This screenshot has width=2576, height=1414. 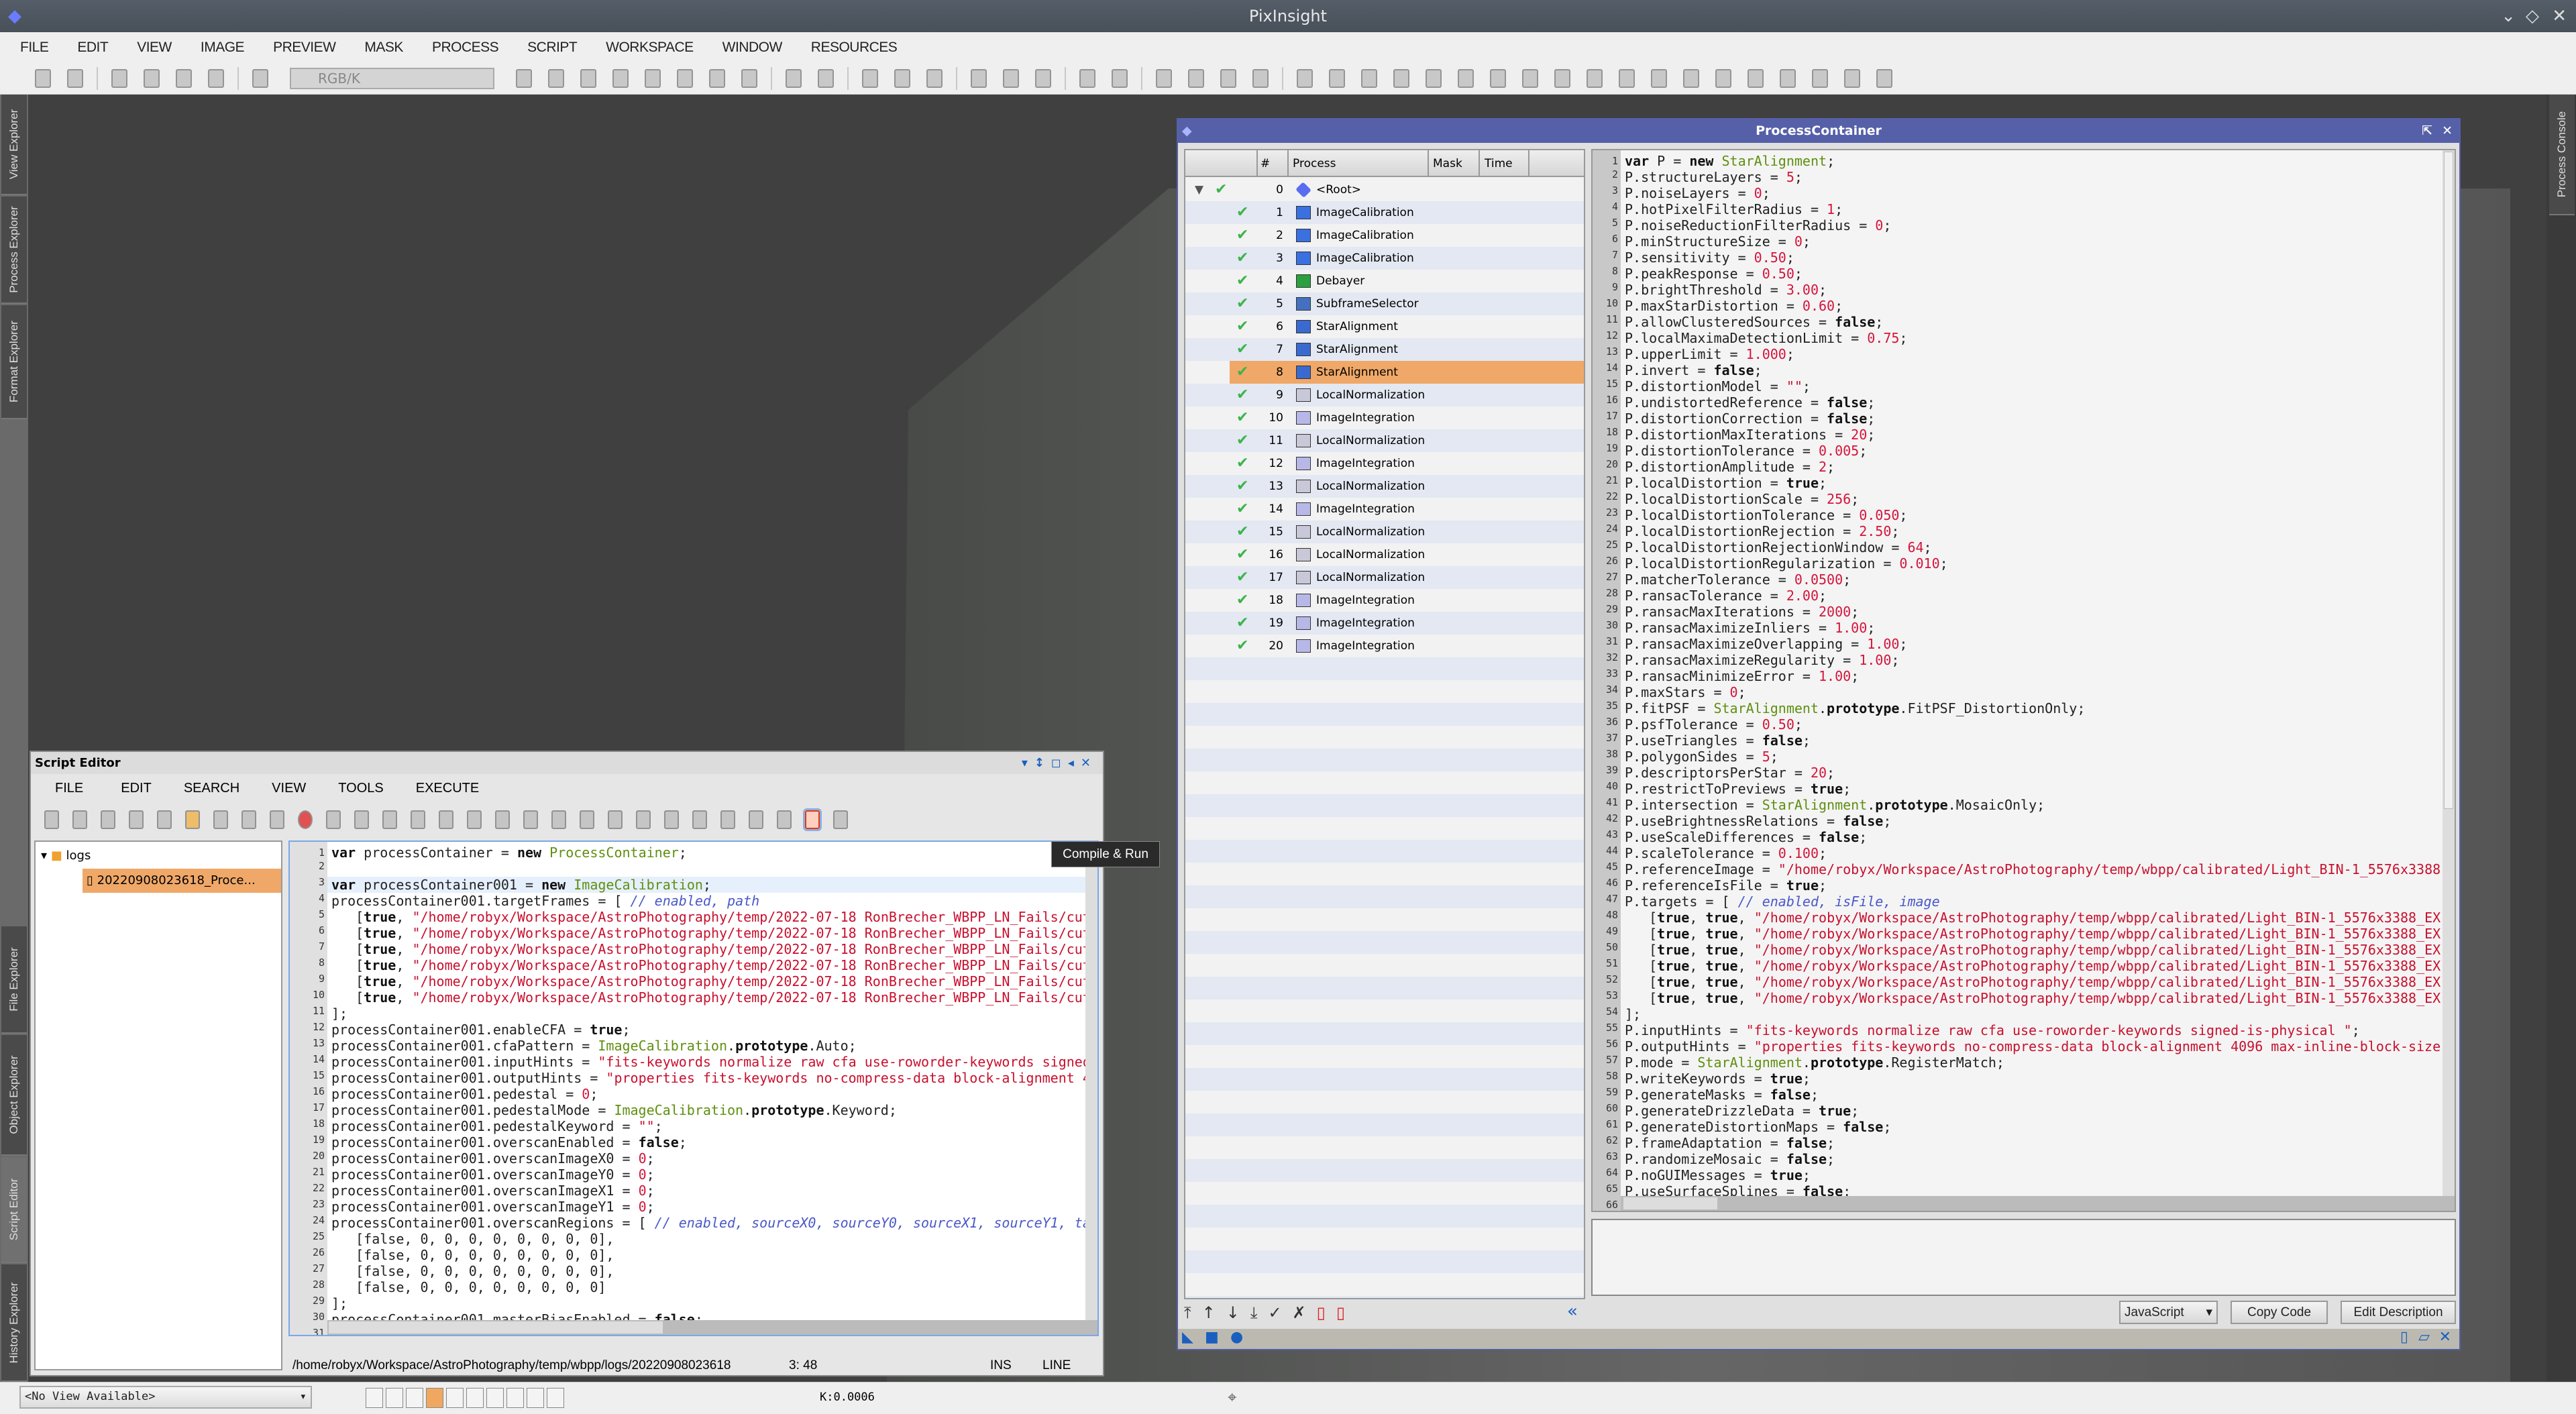 What do you see at coordinates (1196, 78) in the screenshot?
I see `stf-reset-icon` at bounding box center [1196, 78].